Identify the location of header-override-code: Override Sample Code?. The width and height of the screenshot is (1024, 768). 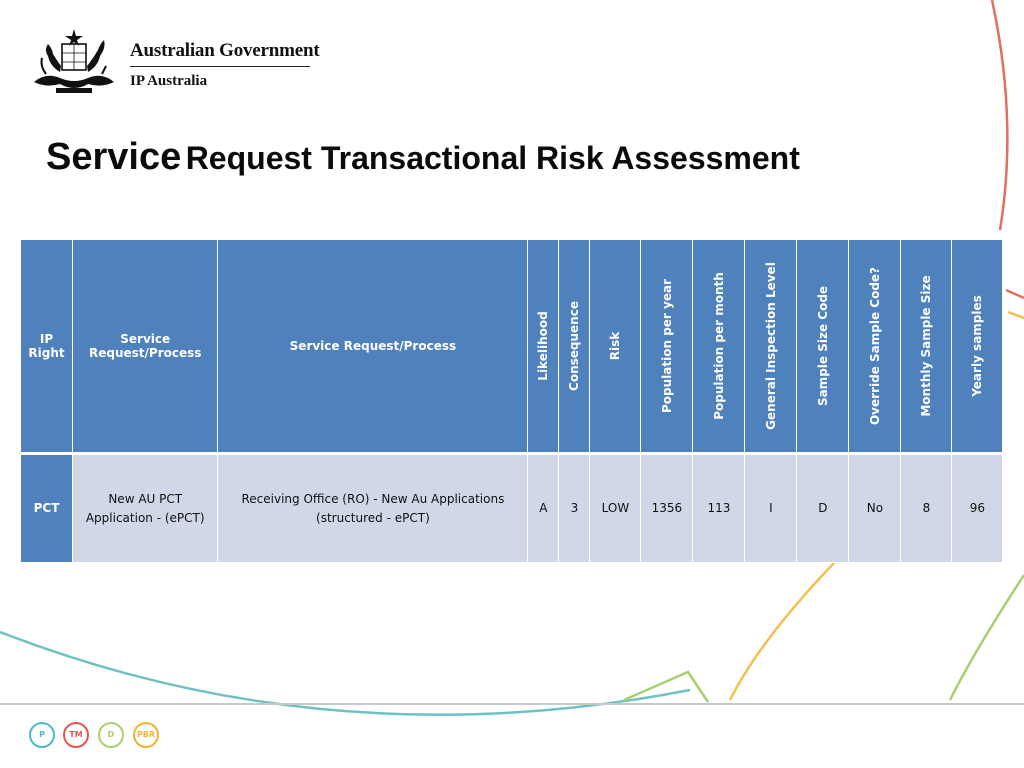
(875, 347).